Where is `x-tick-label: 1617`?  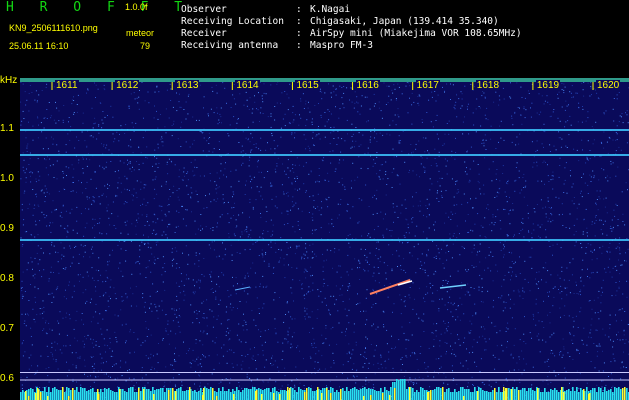 x-tick-label: 1617 is located at coordinates (427, 85).